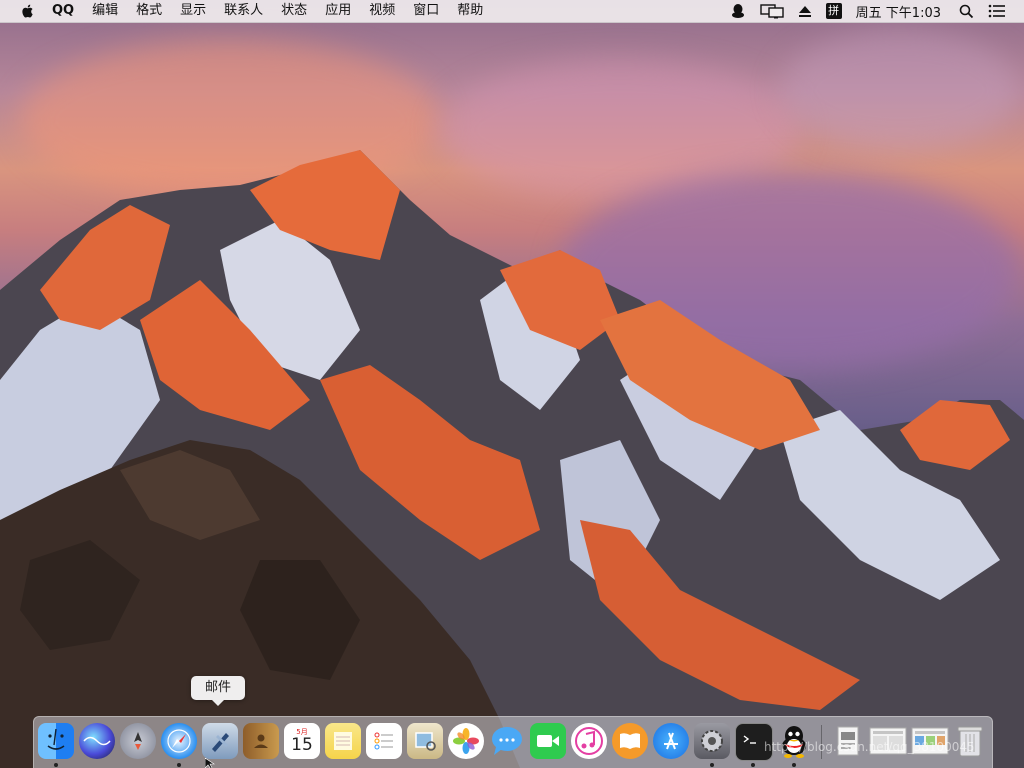 This screenshot has height=768, width=1024. What do you see at coordinates (466, 741) in the screenshot?
I see `photos-icon` at bounding box center [466, 741].